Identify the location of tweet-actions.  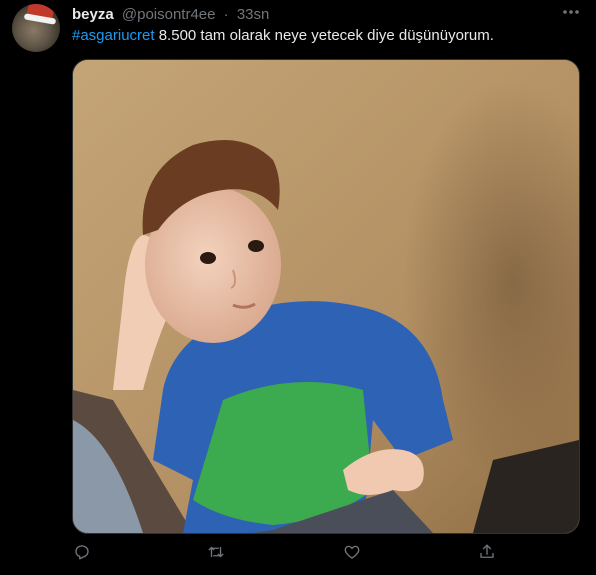
(325, 553).